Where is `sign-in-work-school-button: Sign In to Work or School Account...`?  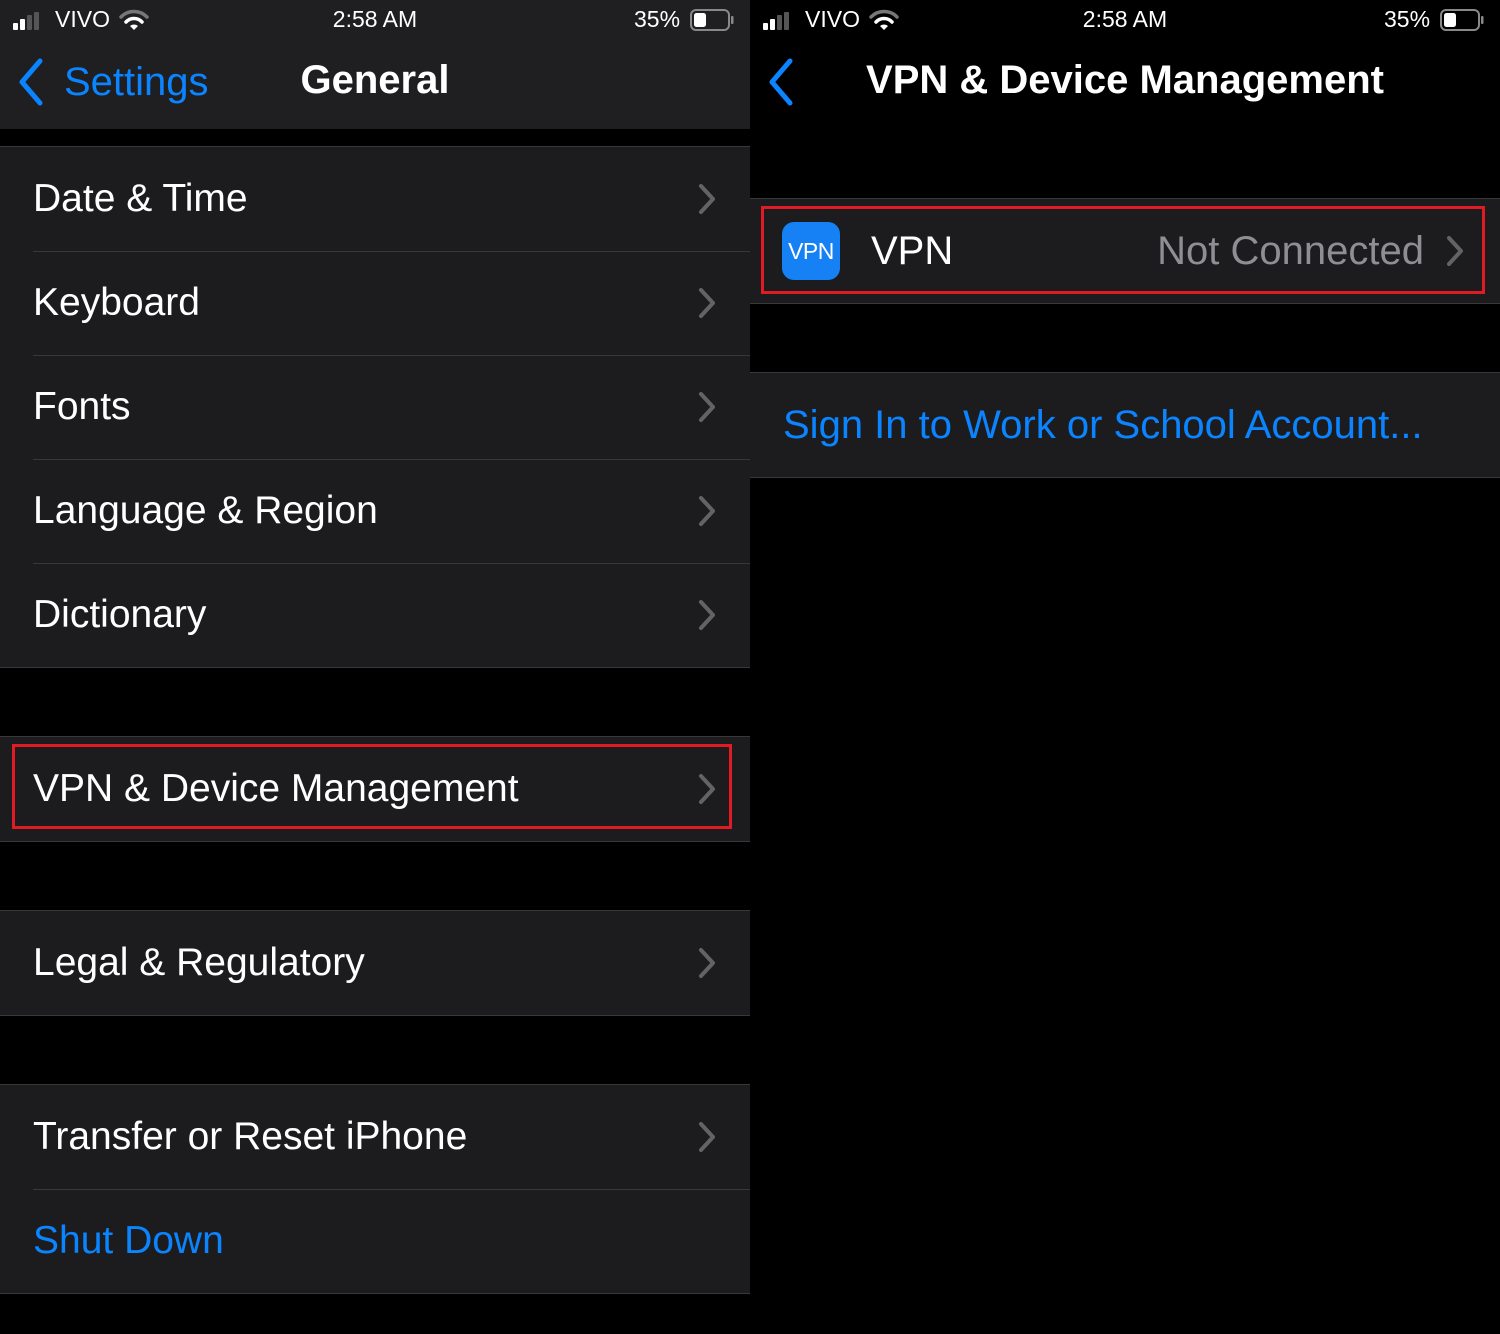
sign-in-work-school-button: Sign In to Work or School Account... is located at coordinates (1125, 425).